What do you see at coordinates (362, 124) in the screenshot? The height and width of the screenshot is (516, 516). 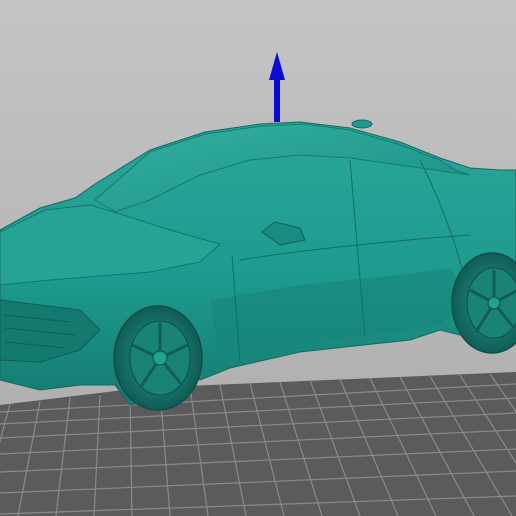 I see `roof-antenna` at bounding box center [362, 124].